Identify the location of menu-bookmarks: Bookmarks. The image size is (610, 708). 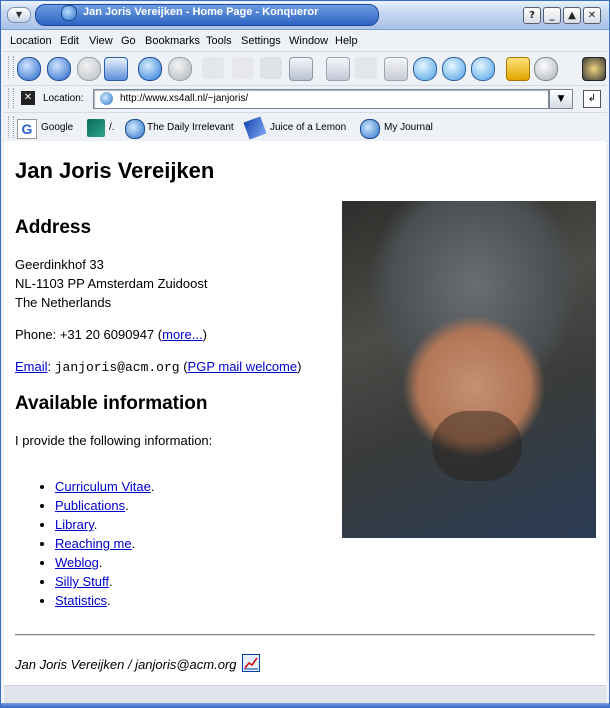
(172, 41).